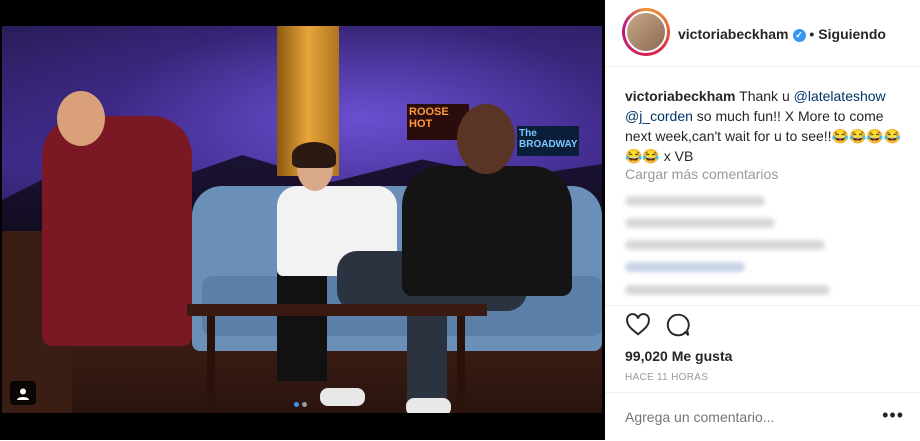  Describe the element at coordinates (840, 96) in the screenshot. I see `mention-latelateshow: @latelateshow` at that location.